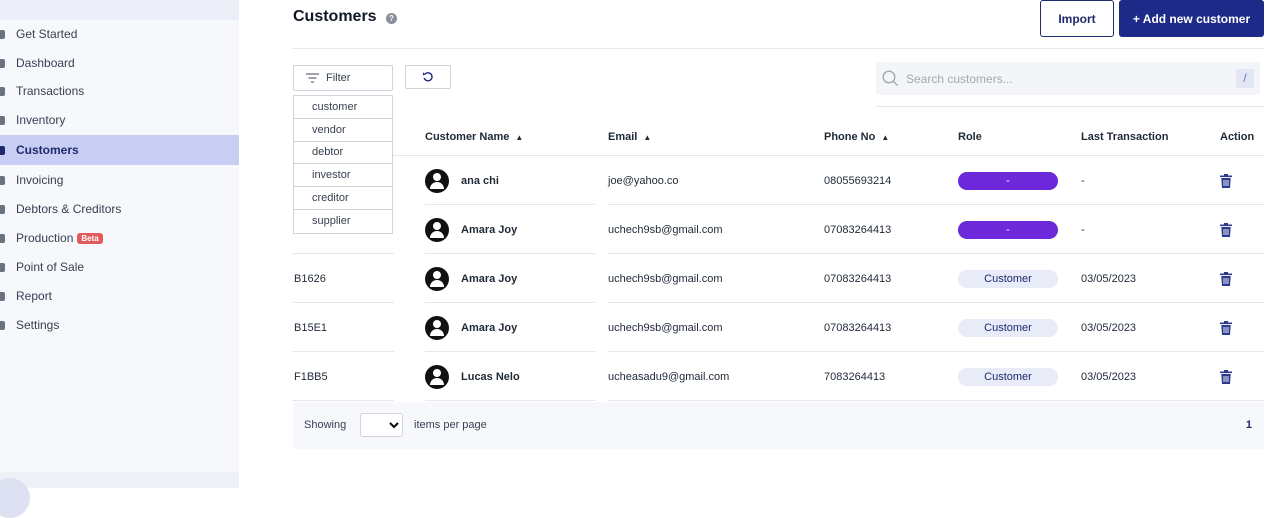 This screenshot has width=1288, height=518. I want to click on header-divider, so click(778, 48).